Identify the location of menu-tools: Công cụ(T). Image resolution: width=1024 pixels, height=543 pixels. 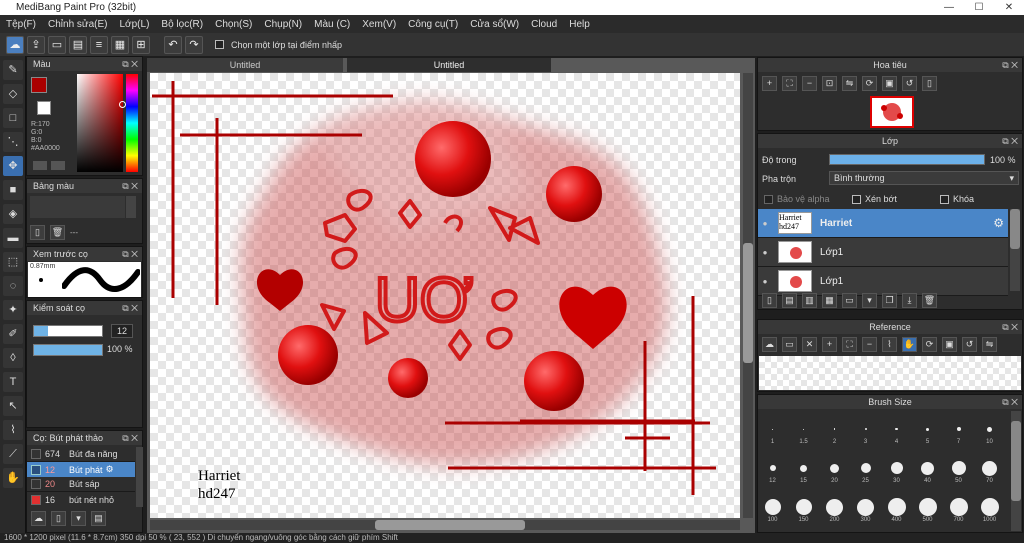
(433, 24).